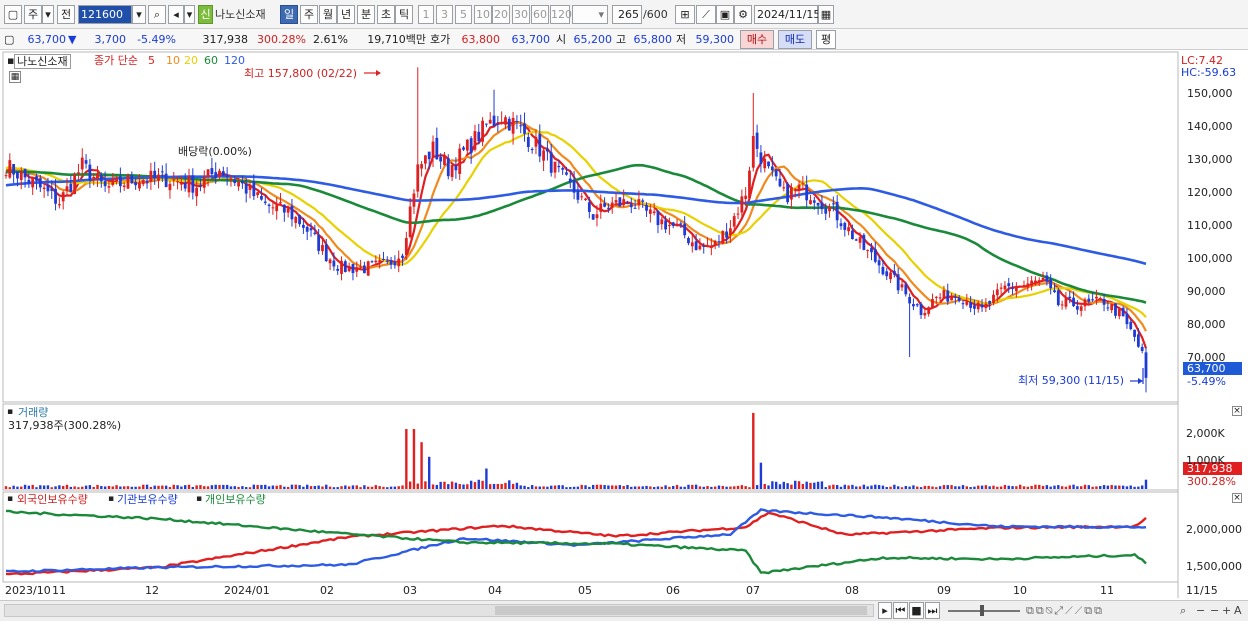 The image size is (1248, 621). I want to click on code-dropdown-icon: ▾, so click(139, 14).